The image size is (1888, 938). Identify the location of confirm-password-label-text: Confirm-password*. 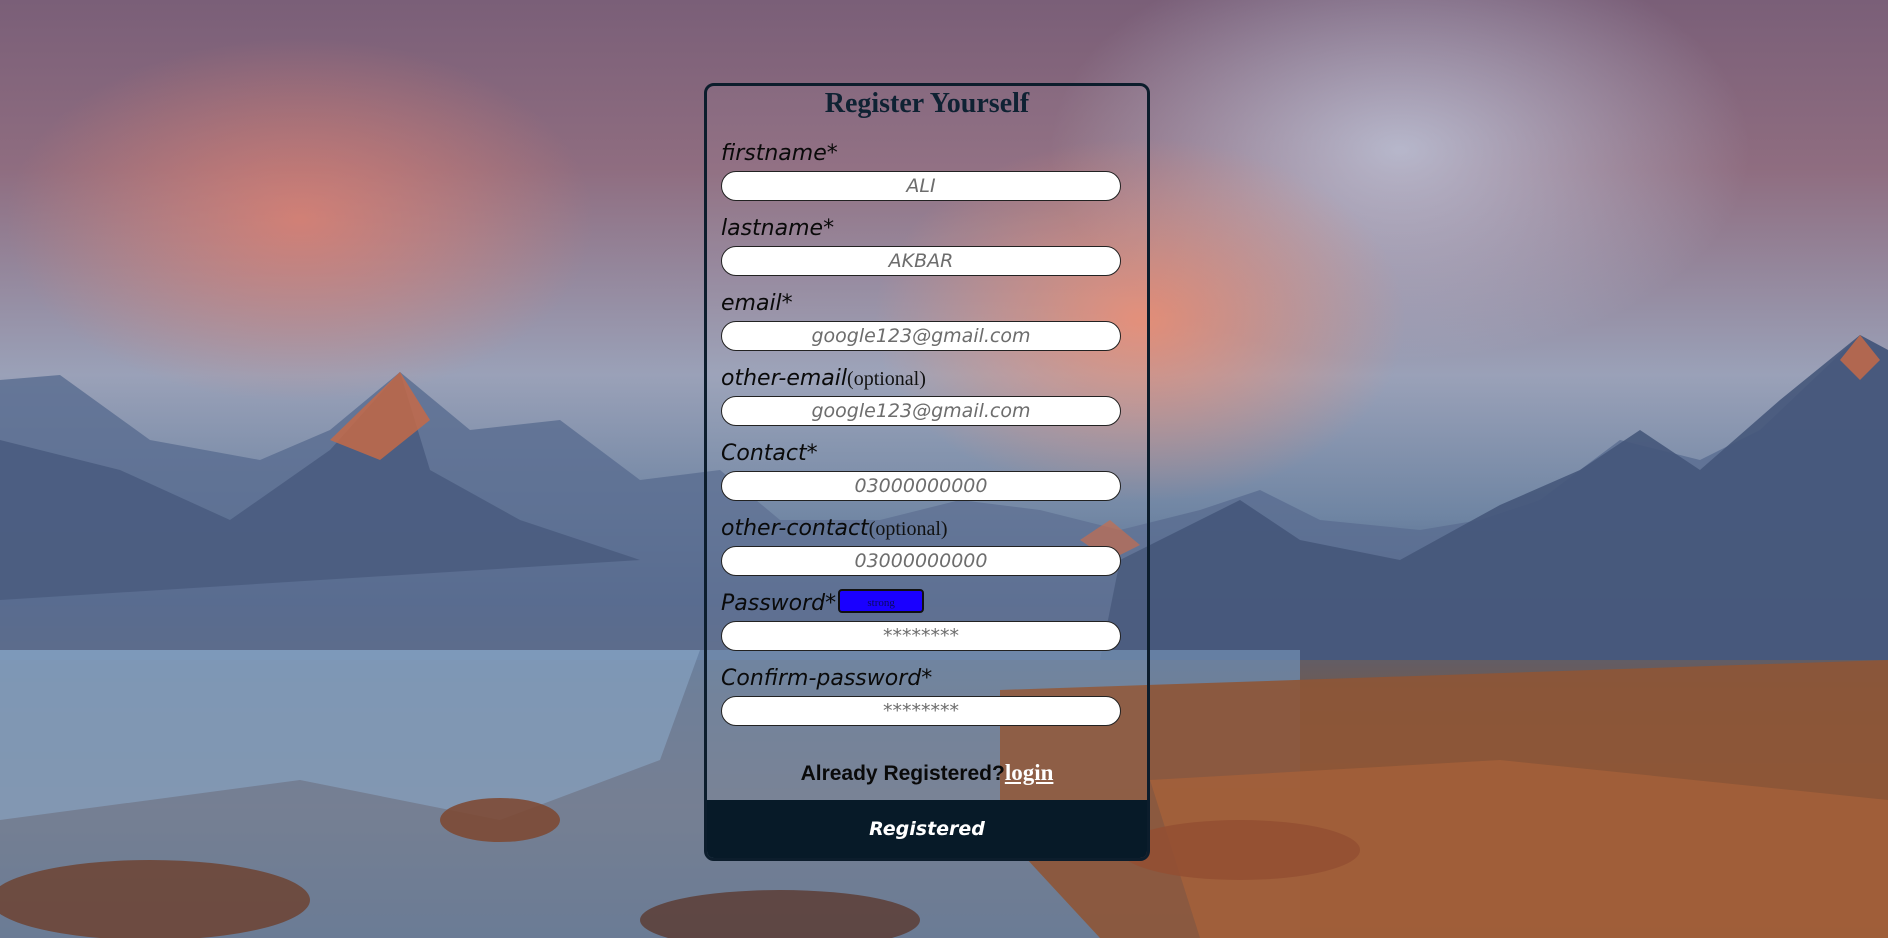
(827, 678).